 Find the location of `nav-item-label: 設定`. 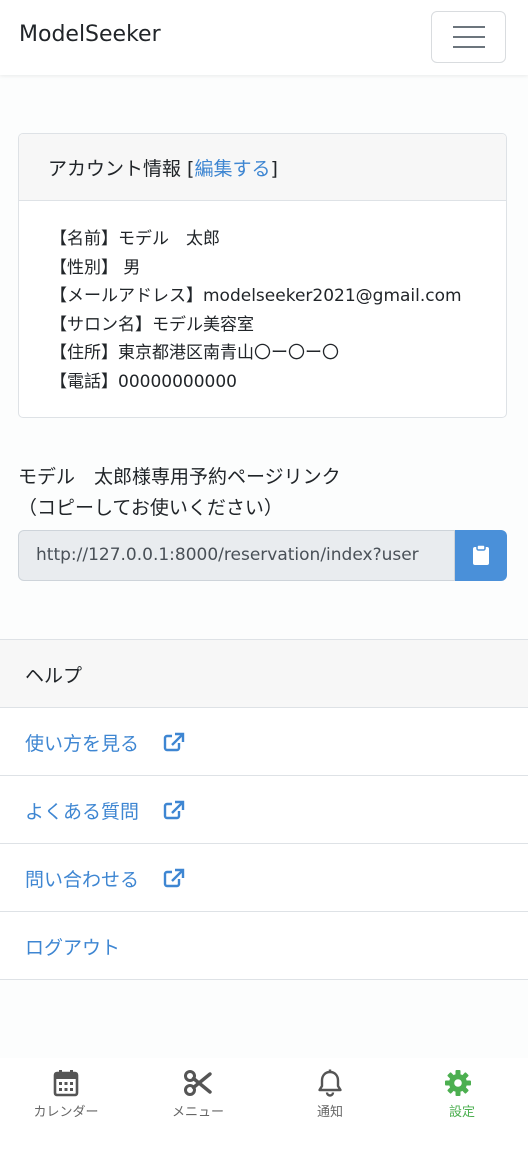

nav-item-label: 設定 is located at coordinates (461, 1112).